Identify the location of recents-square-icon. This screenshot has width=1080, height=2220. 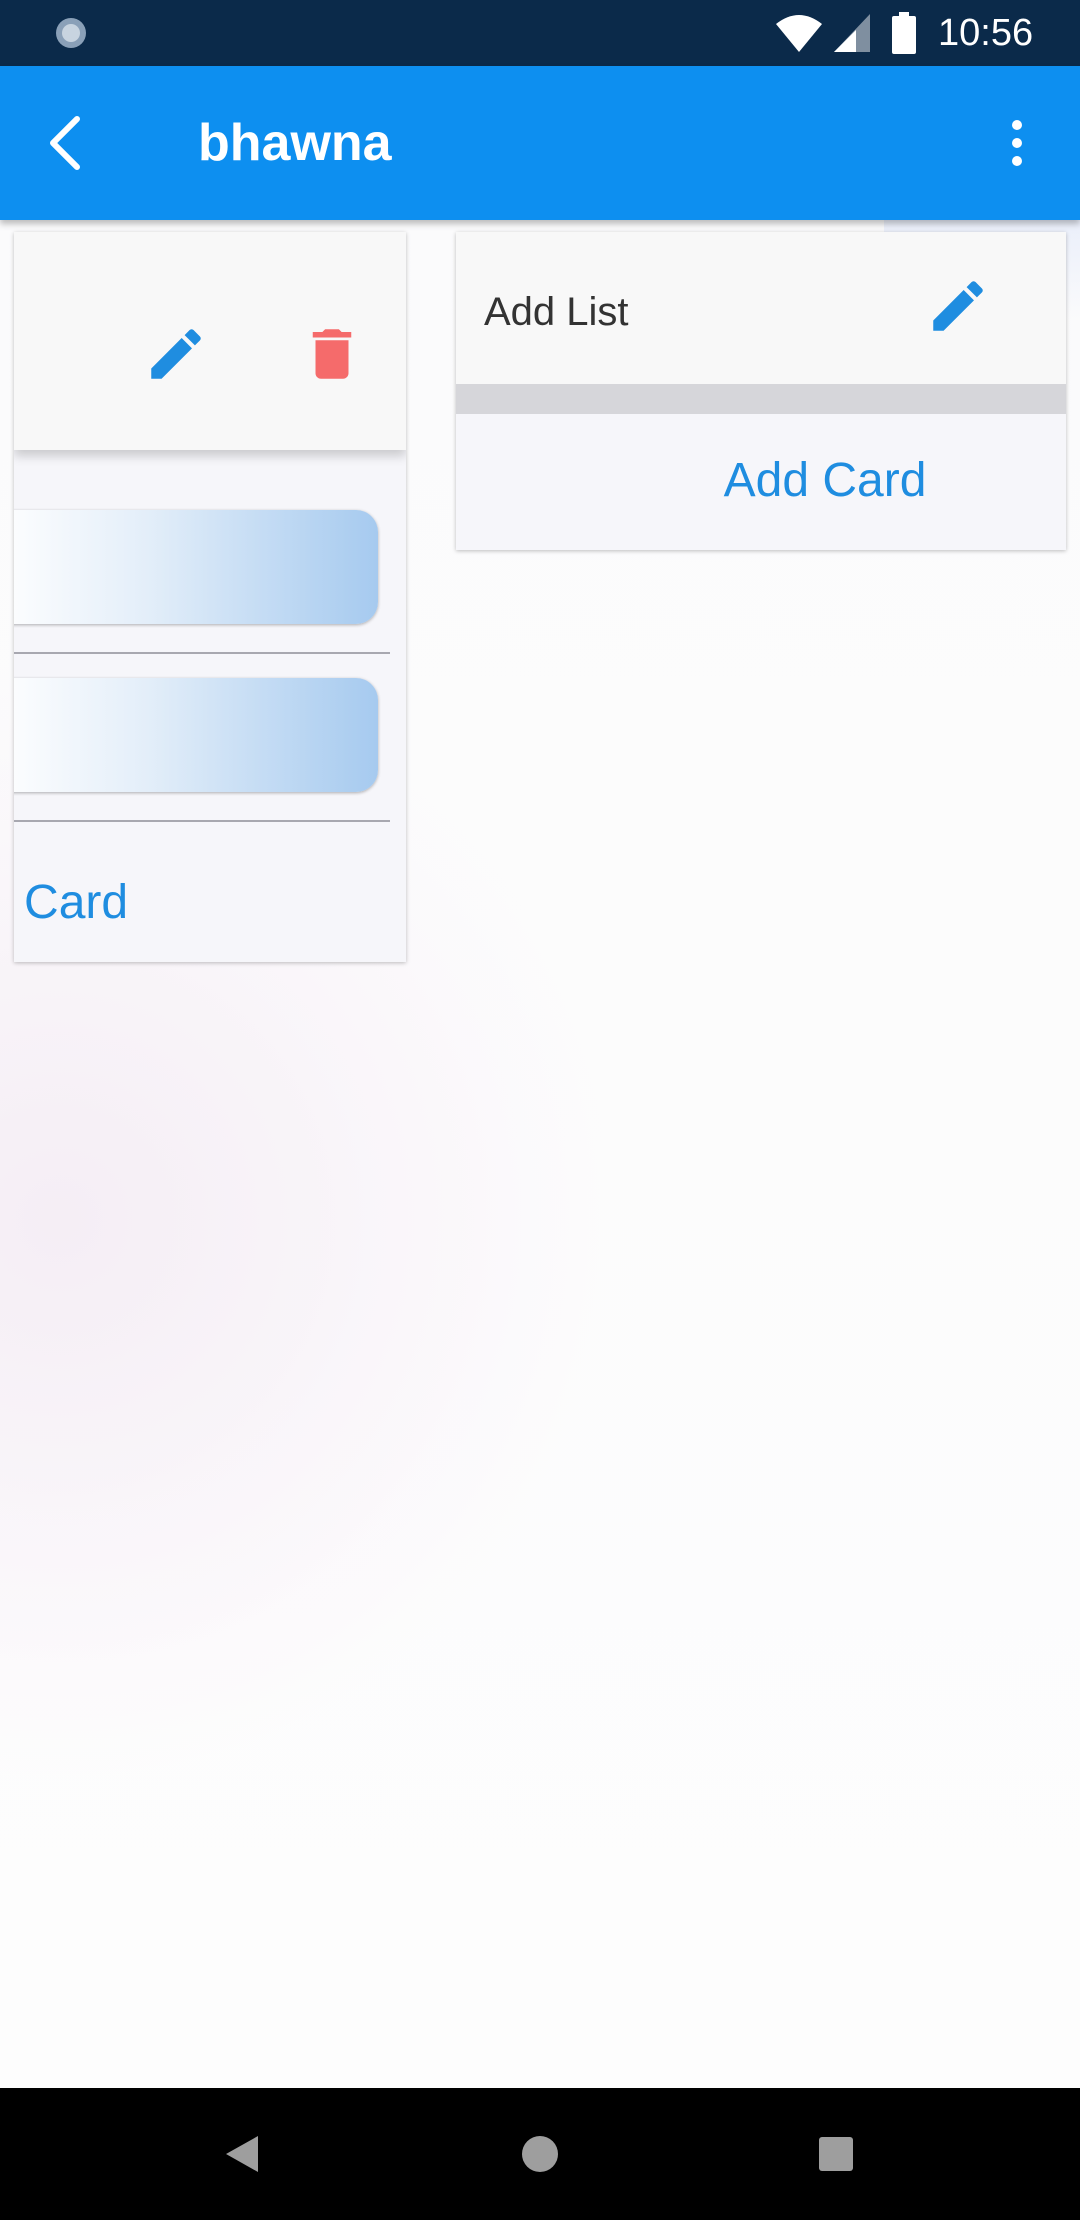
(836, 2154).